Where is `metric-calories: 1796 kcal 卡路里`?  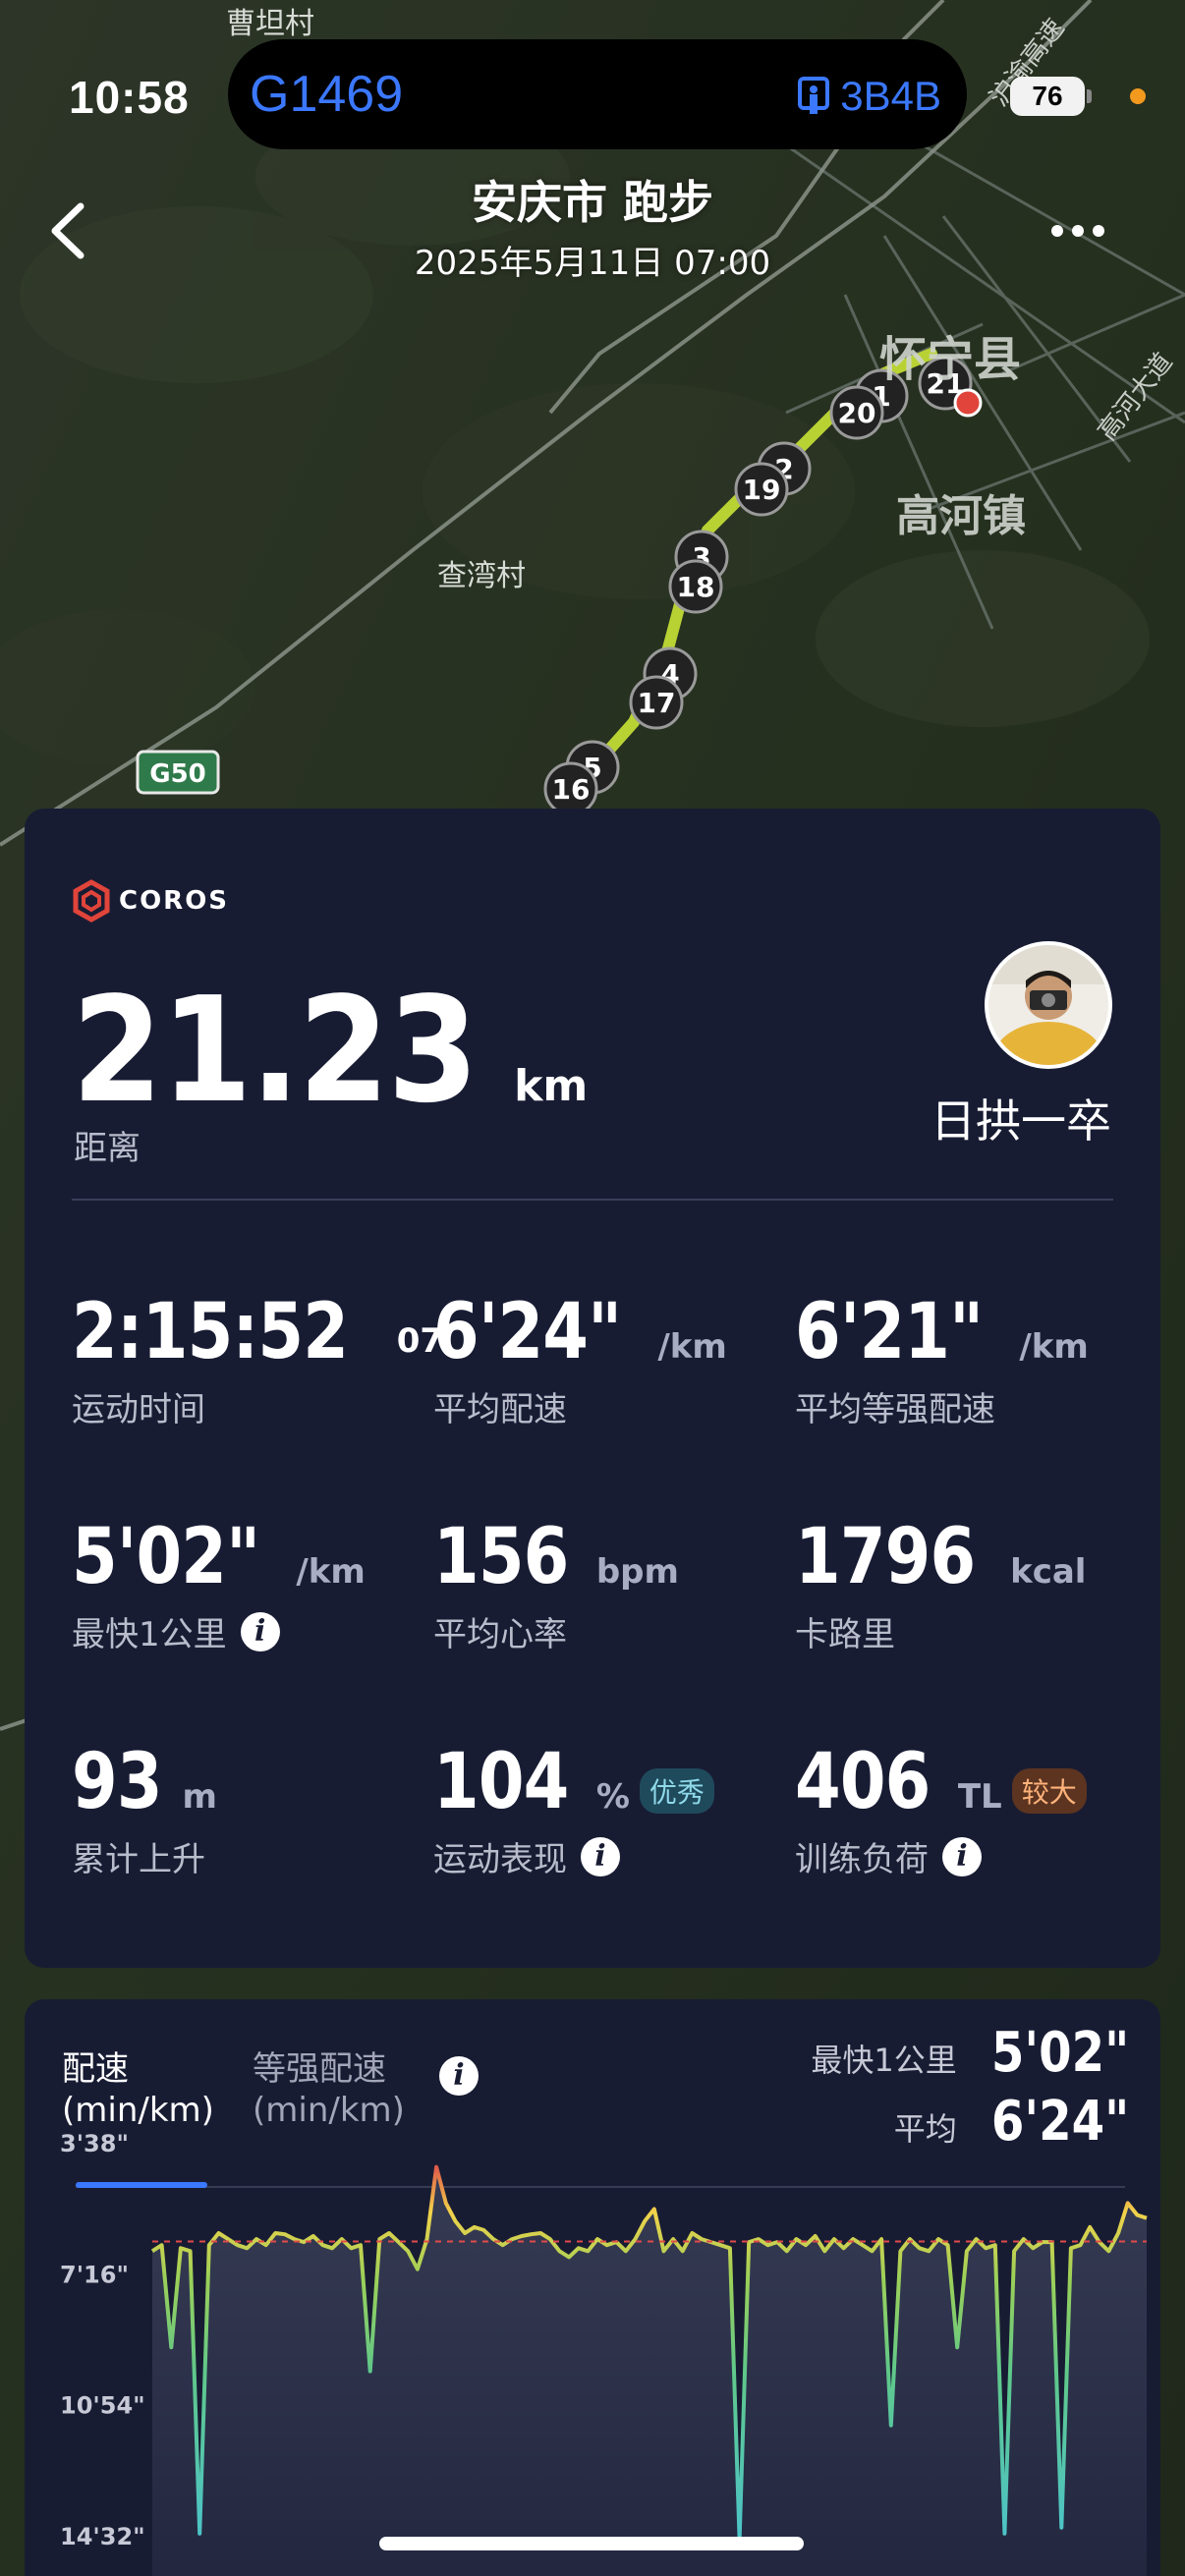
metric-calories: 1796 kcal 卡路里 is located at coordinates (941, 1584).